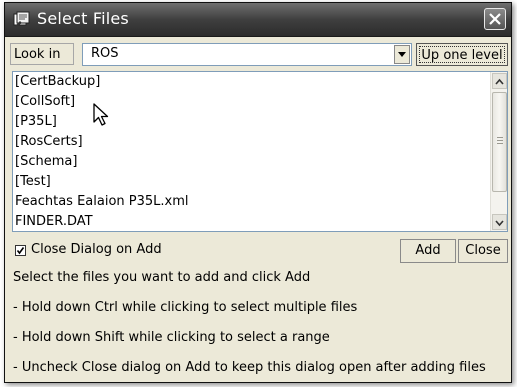  What do you see at coordinates (428, 251) in the screenshot?
I see `add-button: Add` at bounding box center [428, 251].